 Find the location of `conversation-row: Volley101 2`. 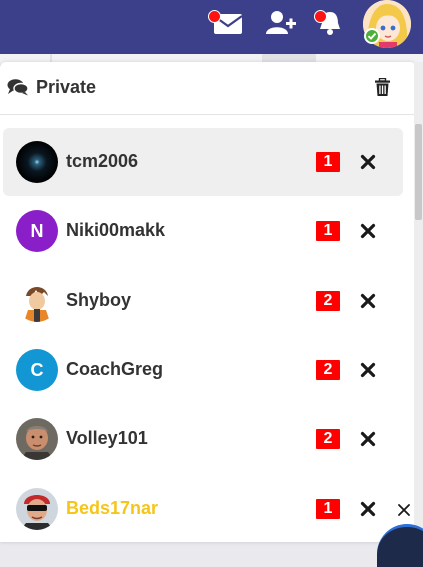

conversation-row: Volley101 2 is located at coordinates (203, 439).